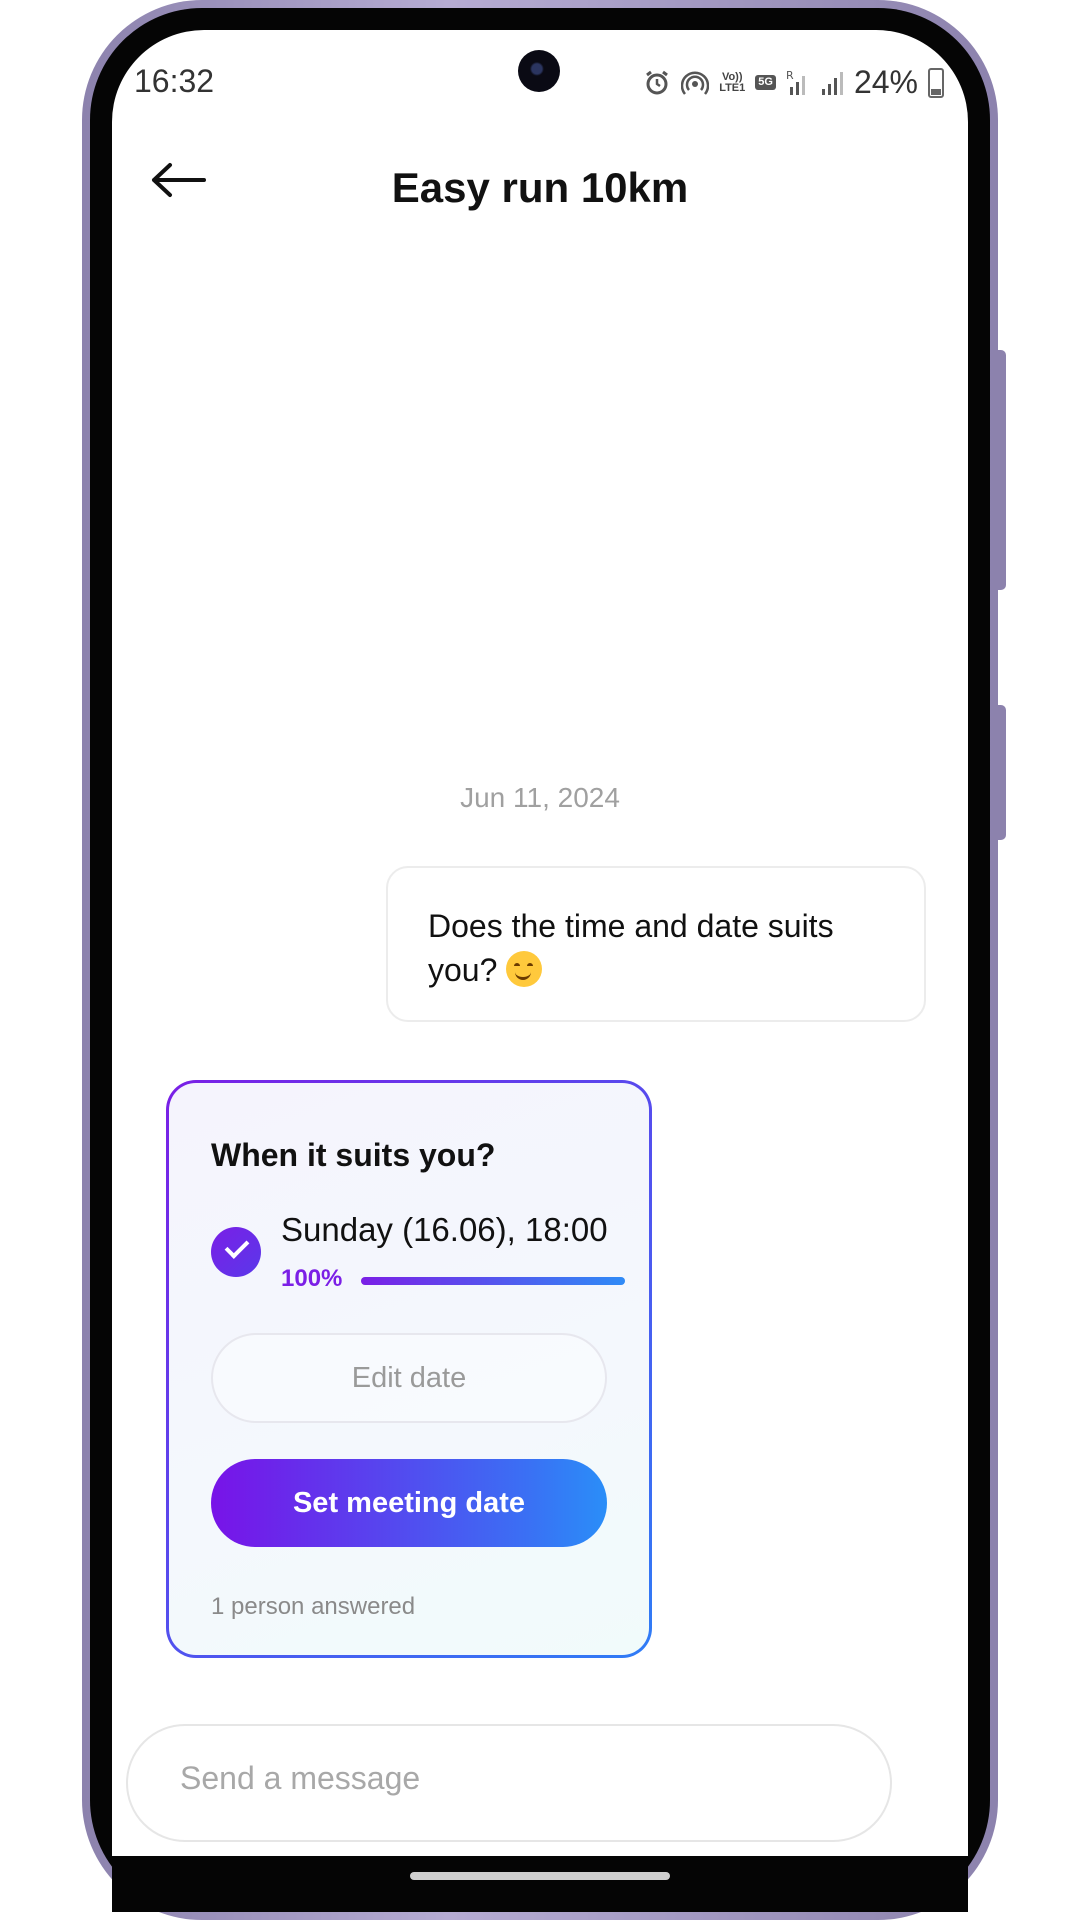 The image size is (1080, 1920). Describe the element at coordinates (174, 81) in the screenshot. I see `status-time: 16:32` at that location.